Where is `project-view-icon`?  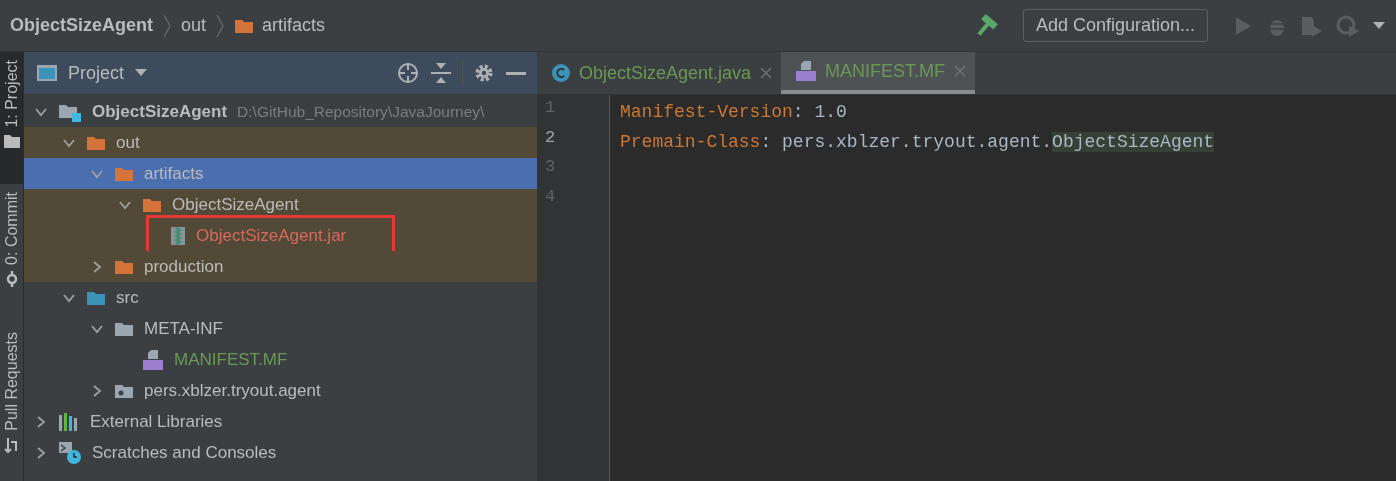
project-view-icon is located at coordinates (47, 73).